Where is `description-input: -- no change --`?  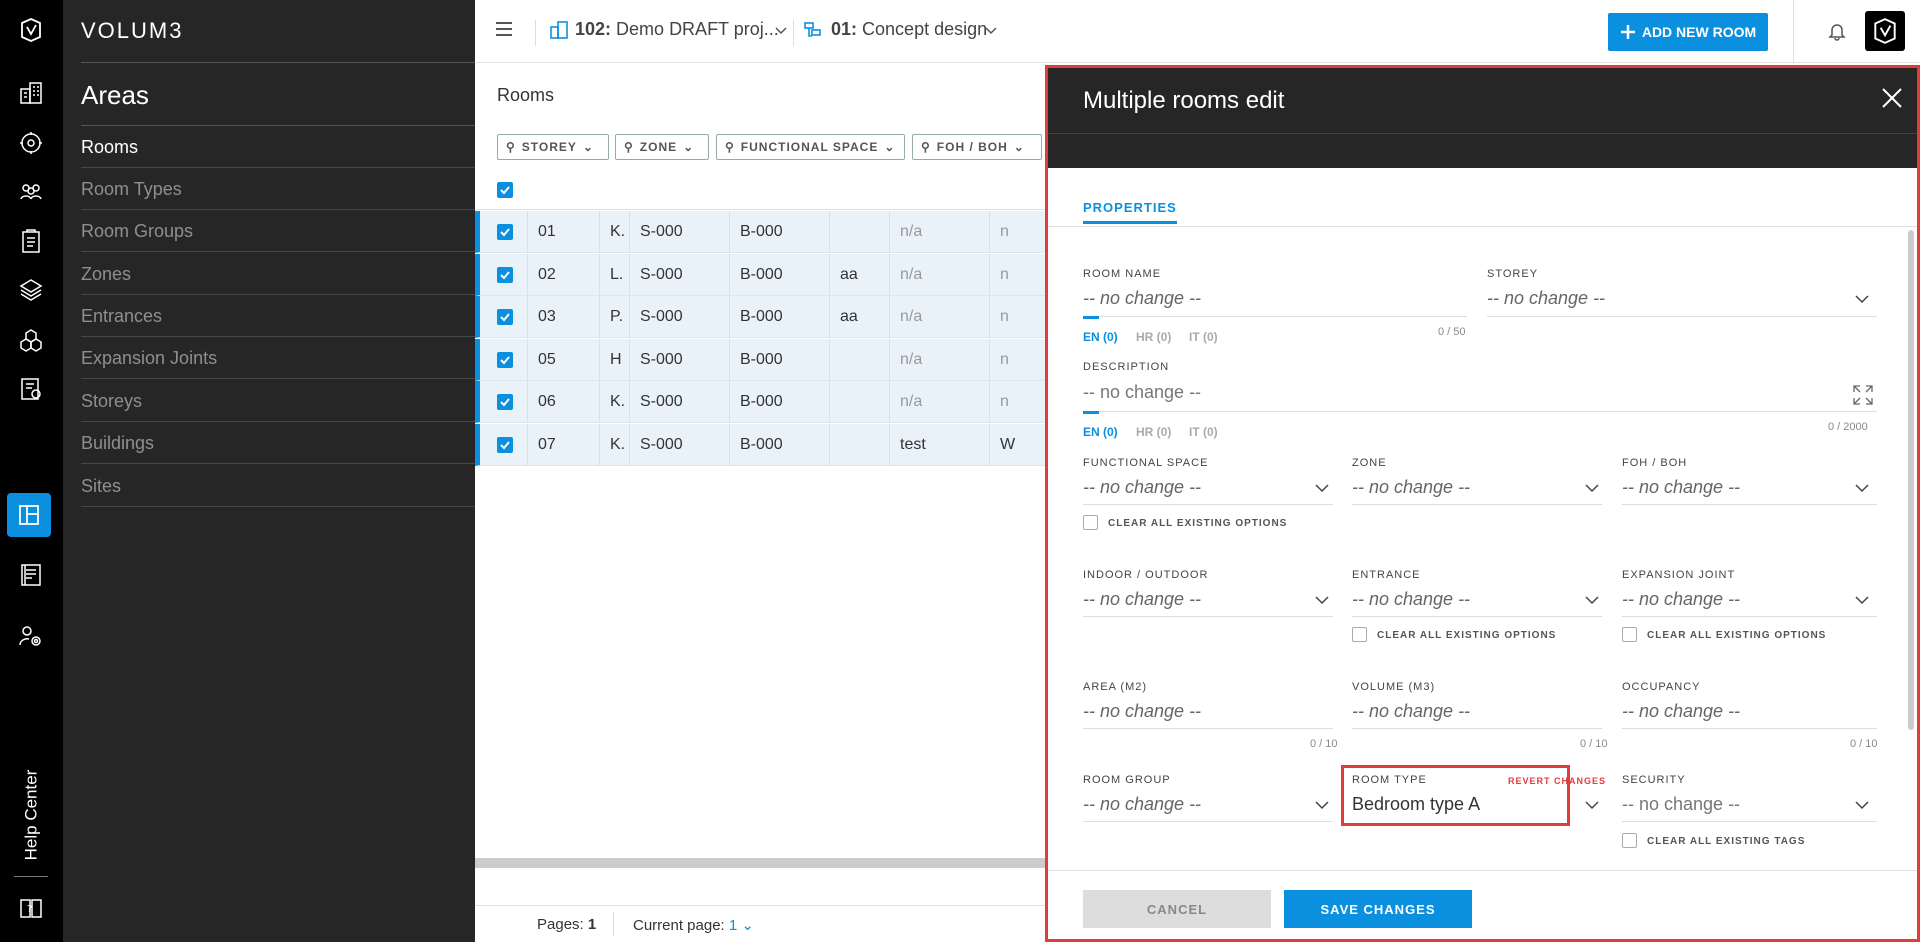
description-input: -- no change -- is located at coordinates (1142, 392).